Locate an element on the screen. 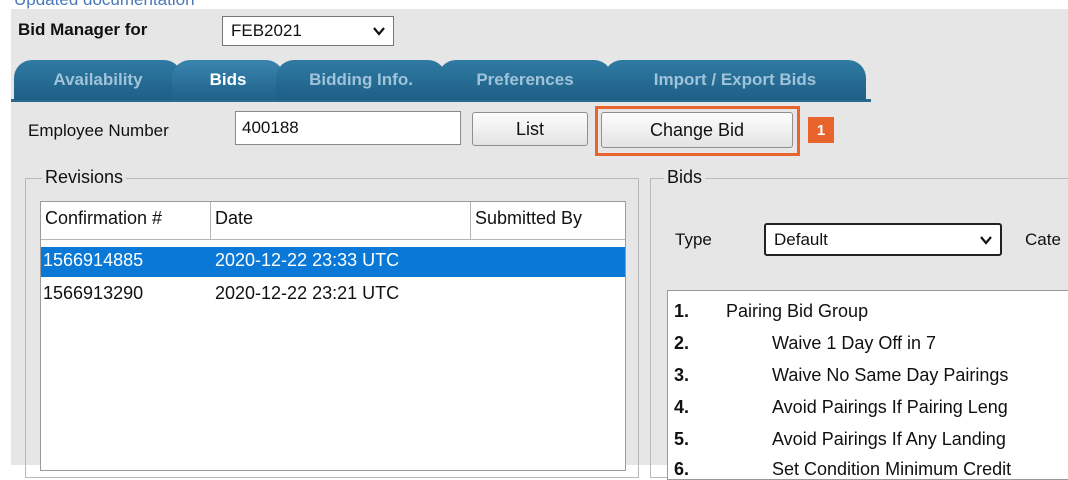 This screenshot has width=1068, height=480. tab-bids: Bids is located at coordinates (228, 80).